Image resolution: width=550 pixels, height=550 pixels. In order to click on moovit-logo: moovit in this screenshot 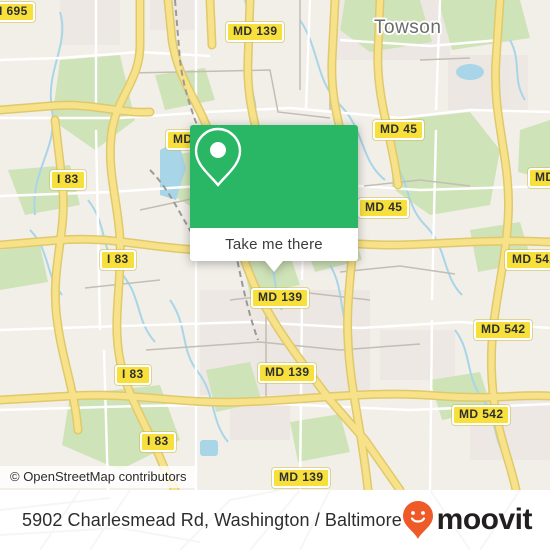, I will do `click(467, 520)`.